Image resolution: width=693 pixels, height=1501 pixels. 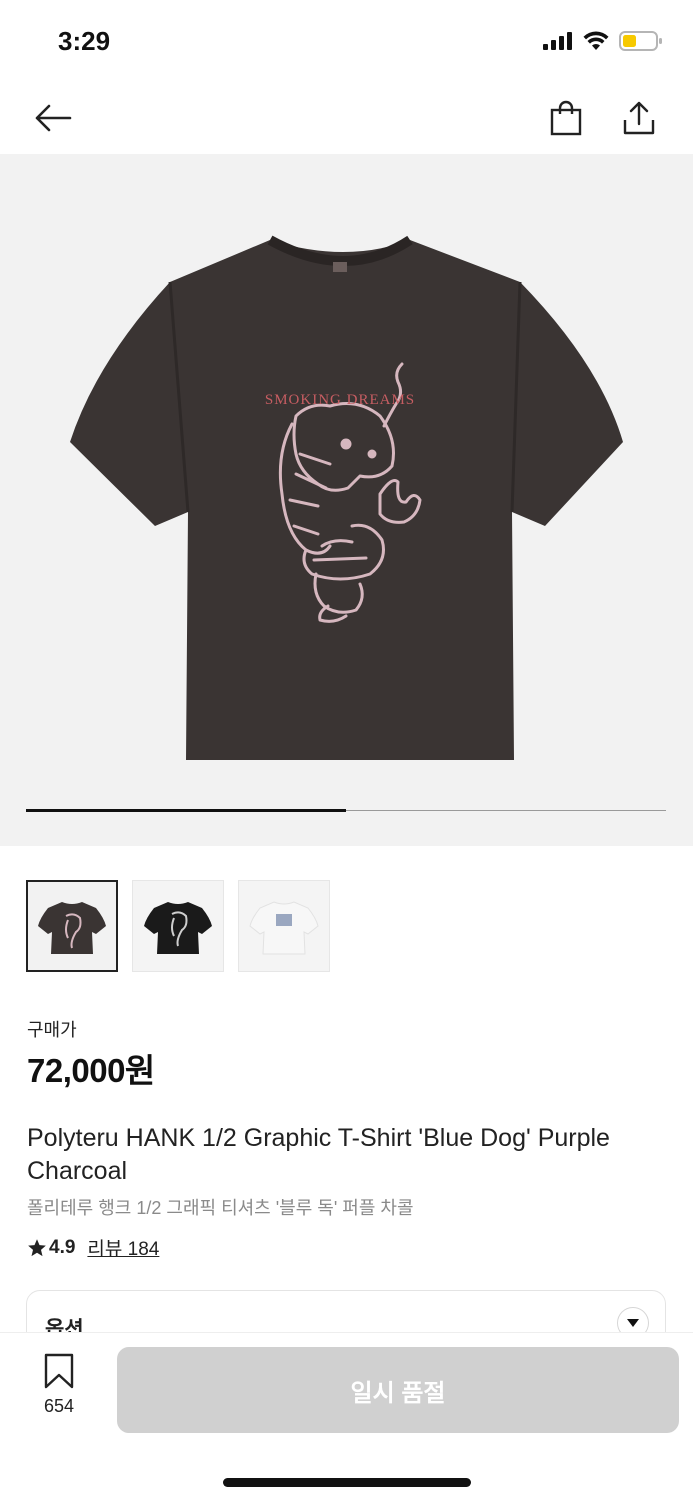 What do you see at coordinates (91, 1070) in the screenshot?
I see `product-price: 72,000원` at bounding box center [91, 1070].